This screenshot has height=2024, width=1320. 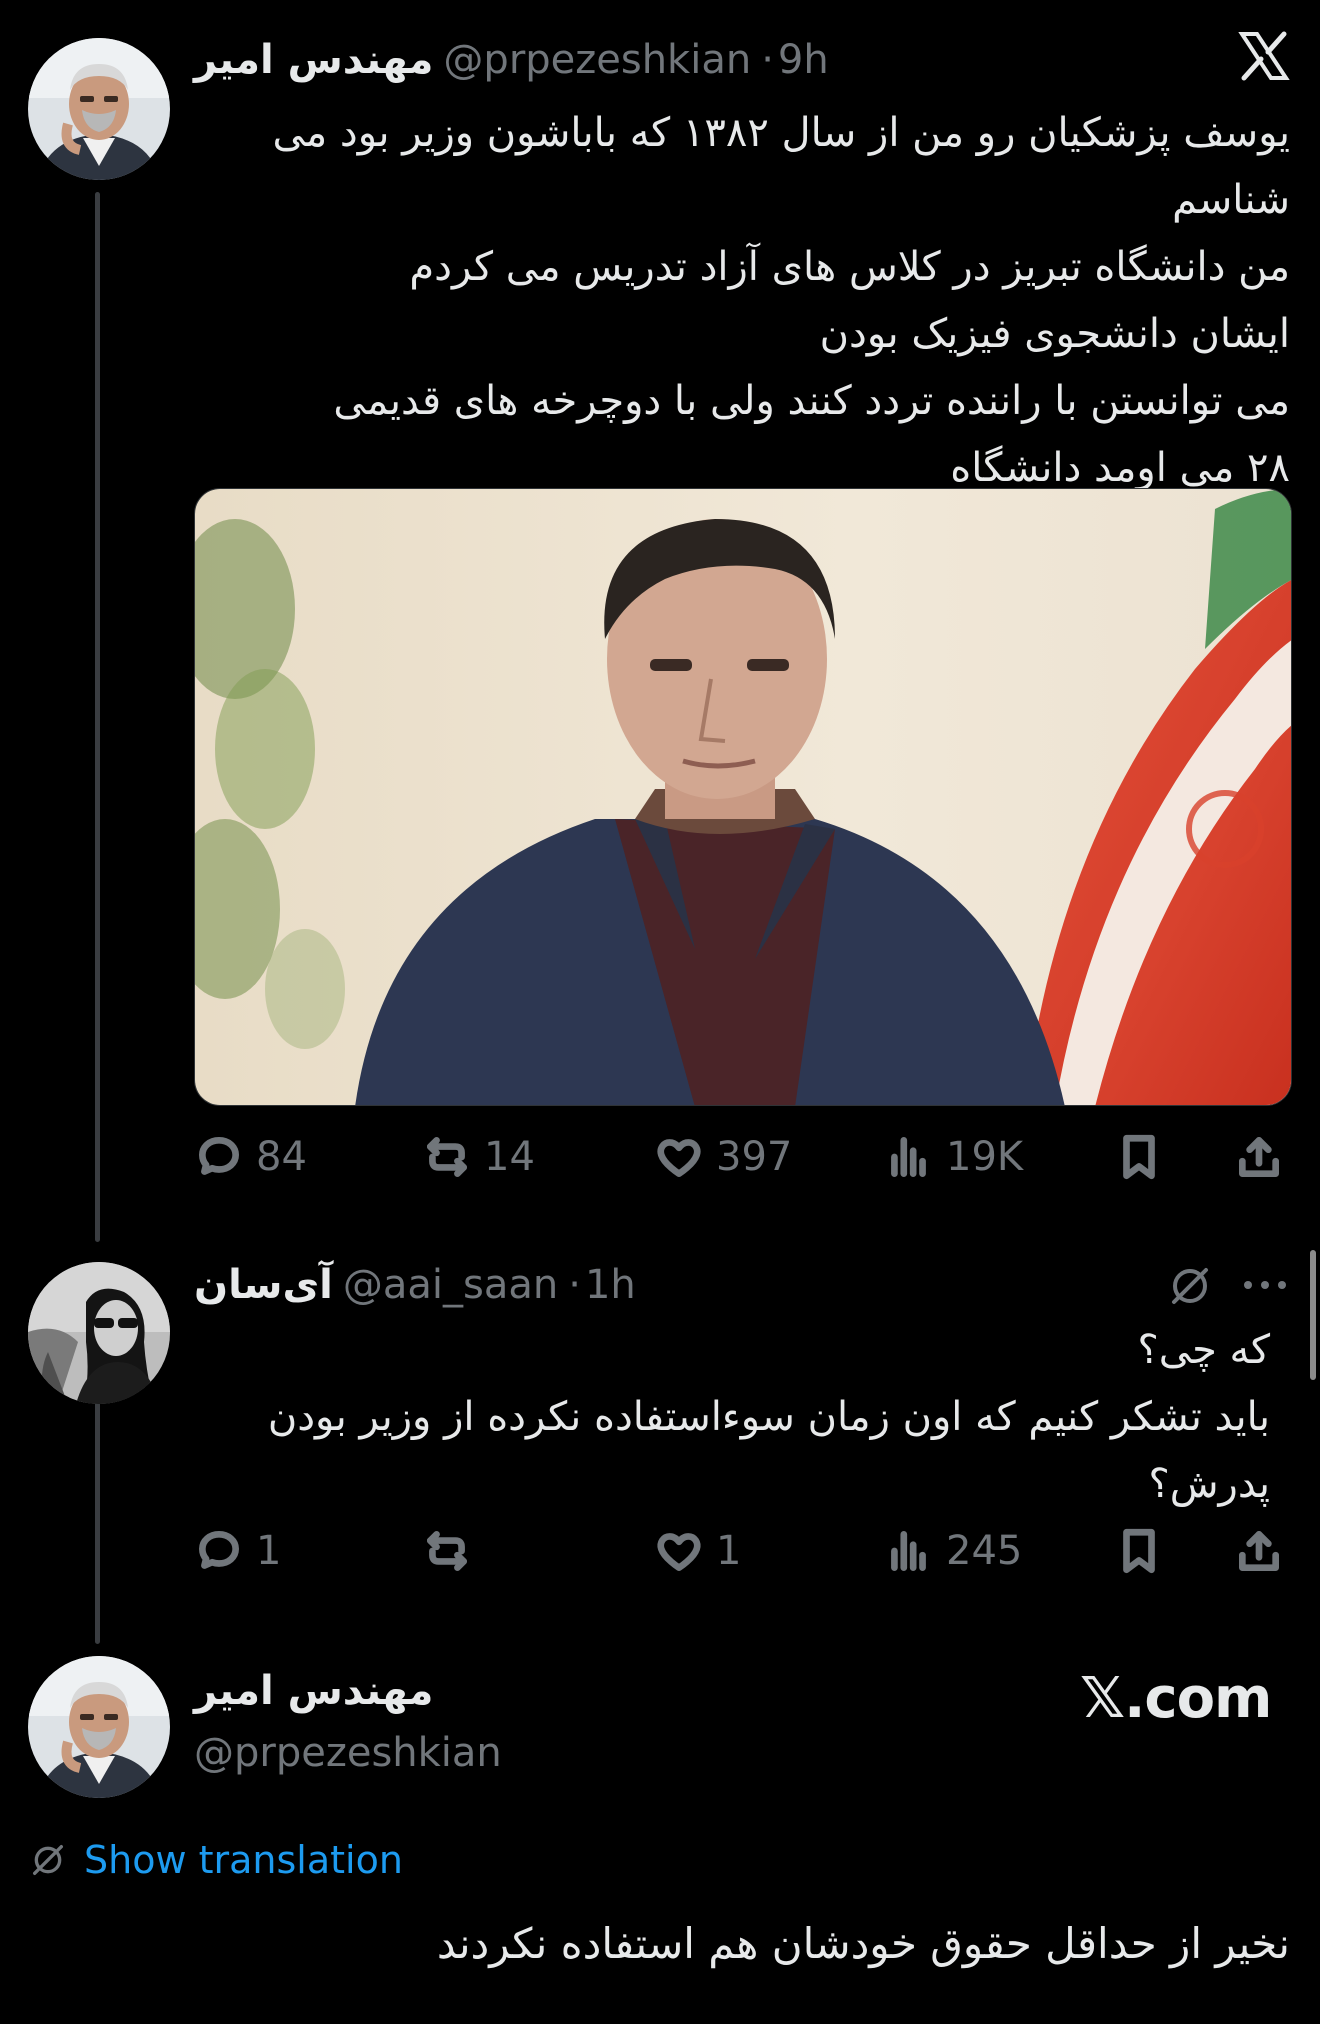 I want to click on tweet-header: آی‌سان @aai_saan · 1h, so click(x=415, y=1285).